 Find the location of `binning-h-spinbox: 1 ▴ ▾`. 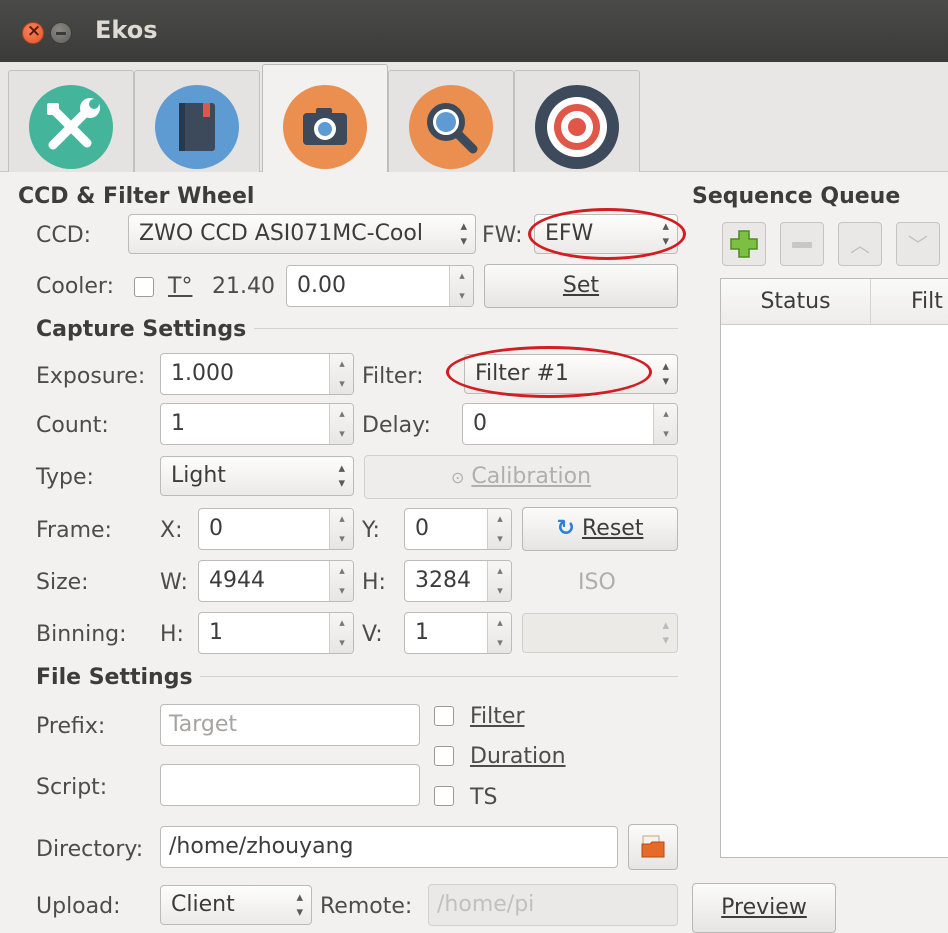

binning-h-spinbox: 1 ▴ ▾ is located at coordinates (276, 633).